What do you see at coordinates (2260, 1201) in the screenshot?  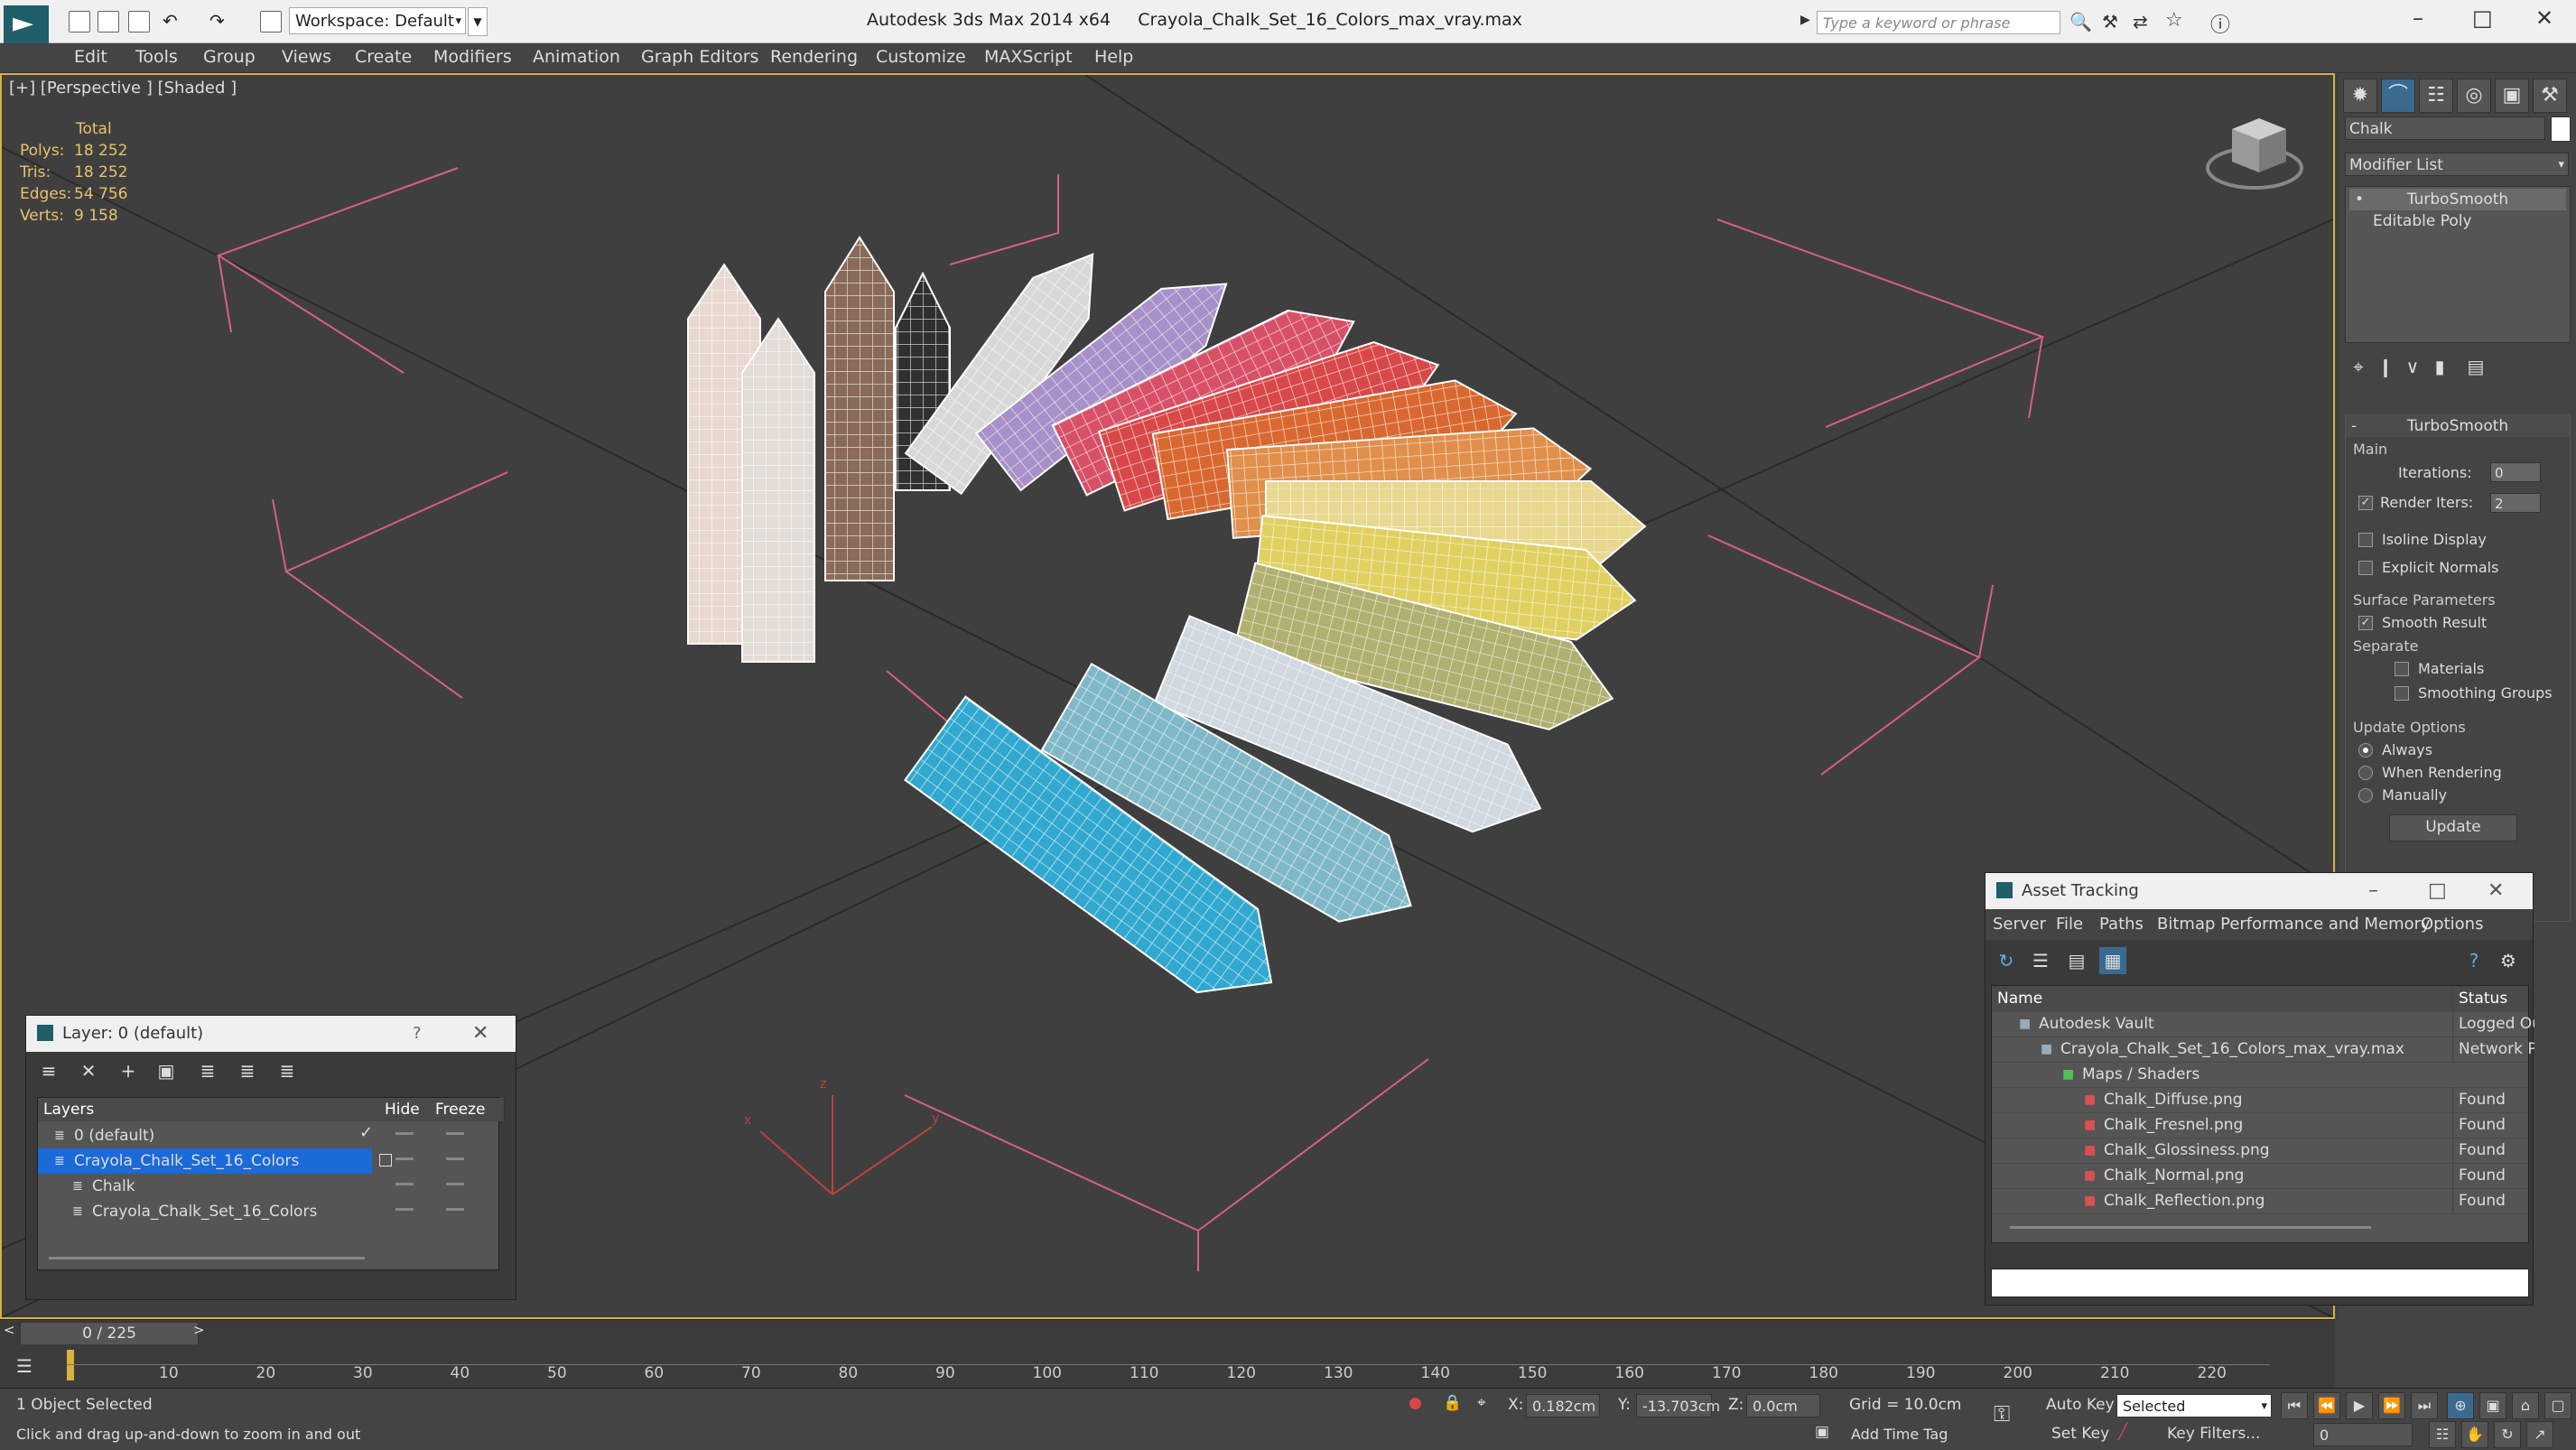 I see `asset-row: ■ Chalk_Reflection.png Found` at bounding box center [2260, 1201].